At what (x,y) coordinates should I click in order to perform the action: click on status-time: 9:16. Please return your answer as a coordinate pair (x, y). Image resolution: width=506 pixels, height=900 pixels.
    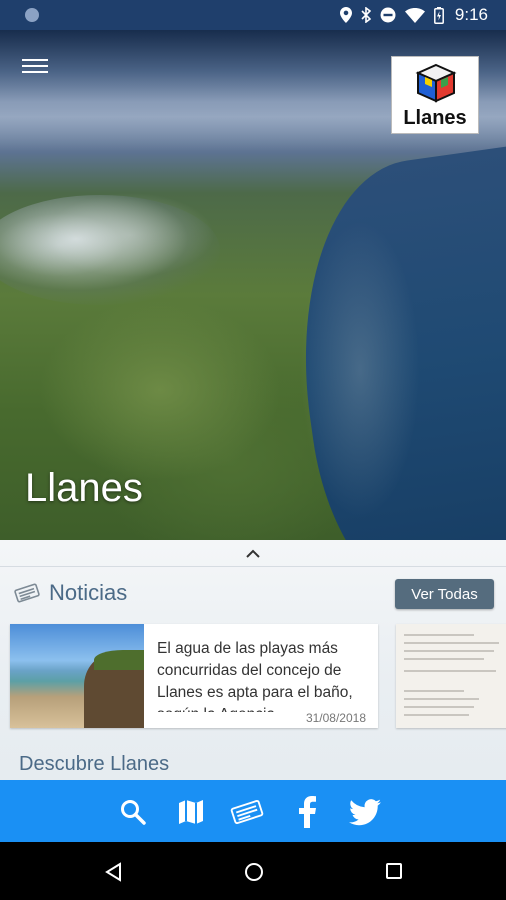
    Looking at the image, I should click on (471, 14).